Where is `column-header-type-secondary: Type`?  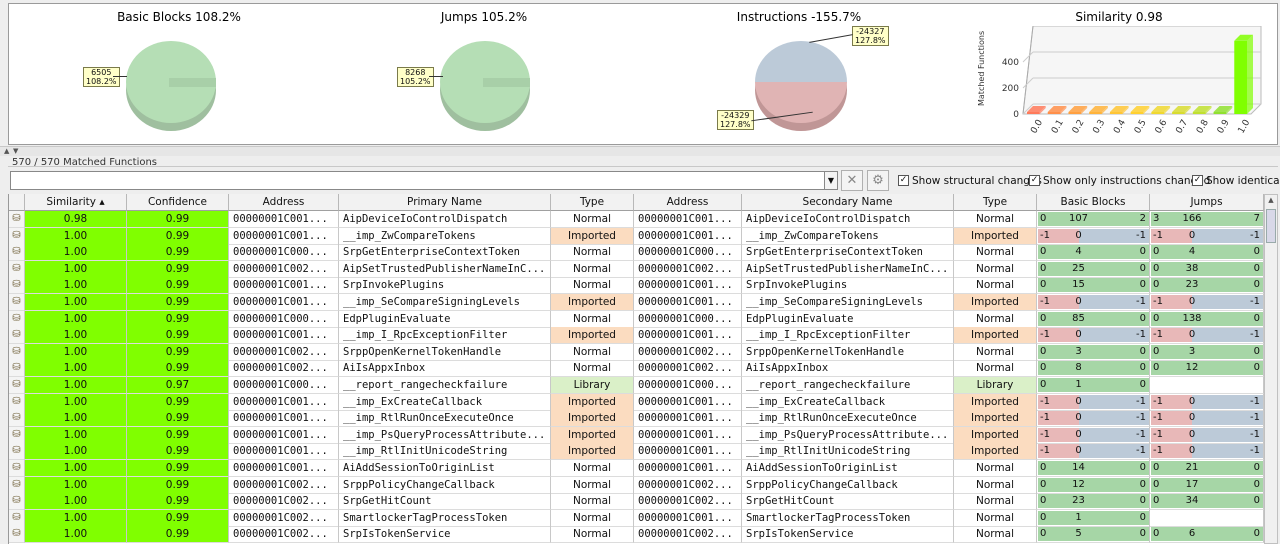 column-header-type-secondary: Type is located at coordinates (995, 202).